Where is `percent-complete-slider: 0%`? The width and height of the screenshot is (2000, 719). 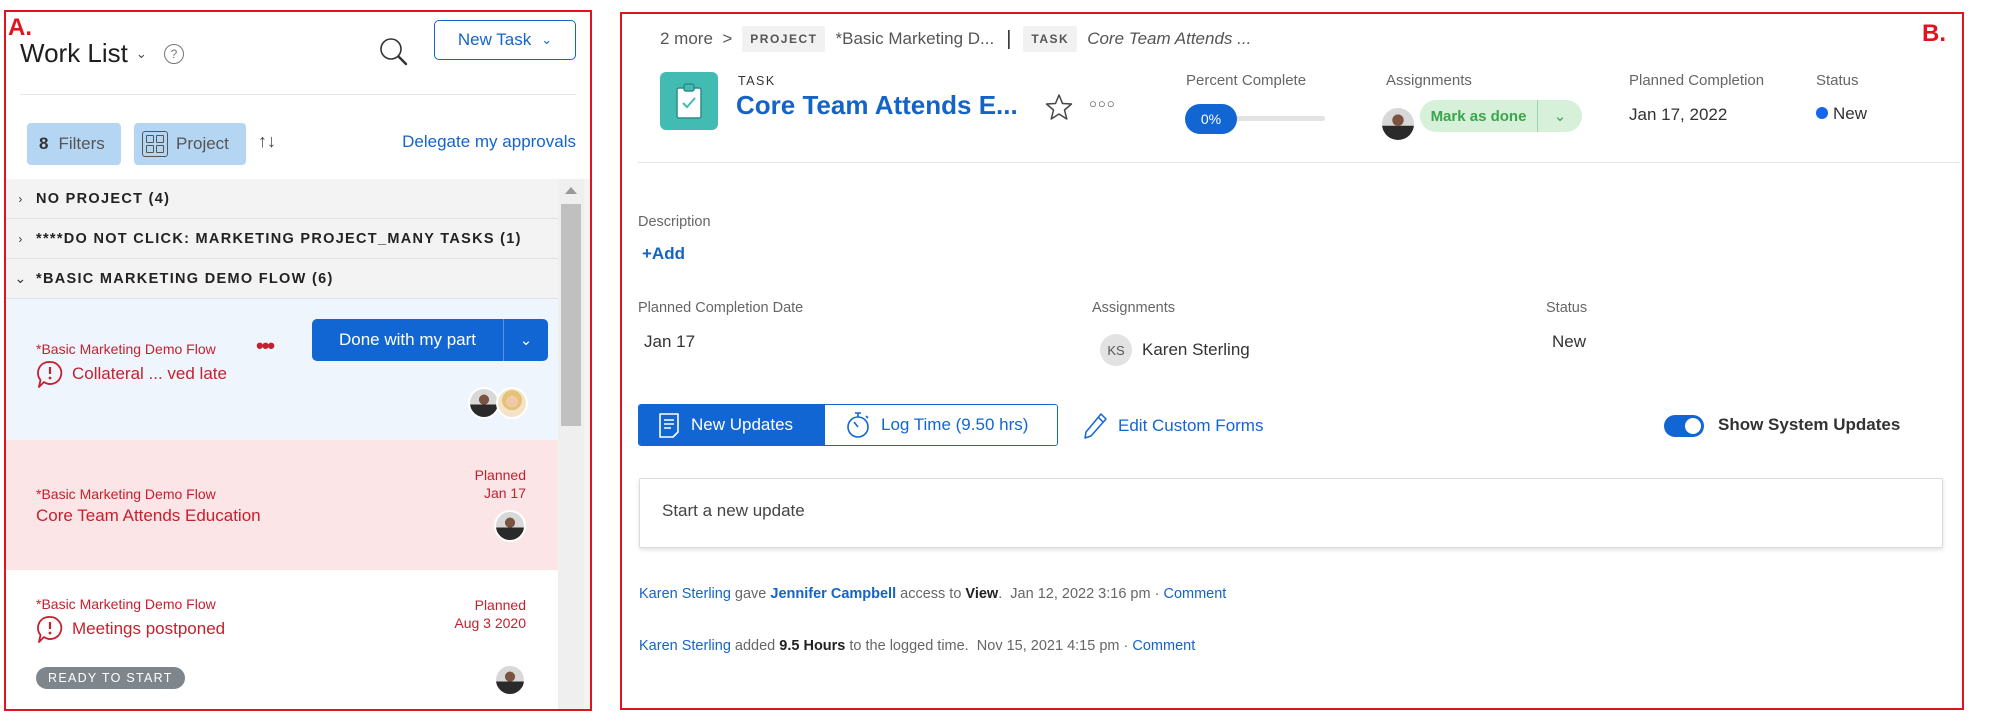
percent-complete-slider: 0% is located at coordinates (1265, 119).